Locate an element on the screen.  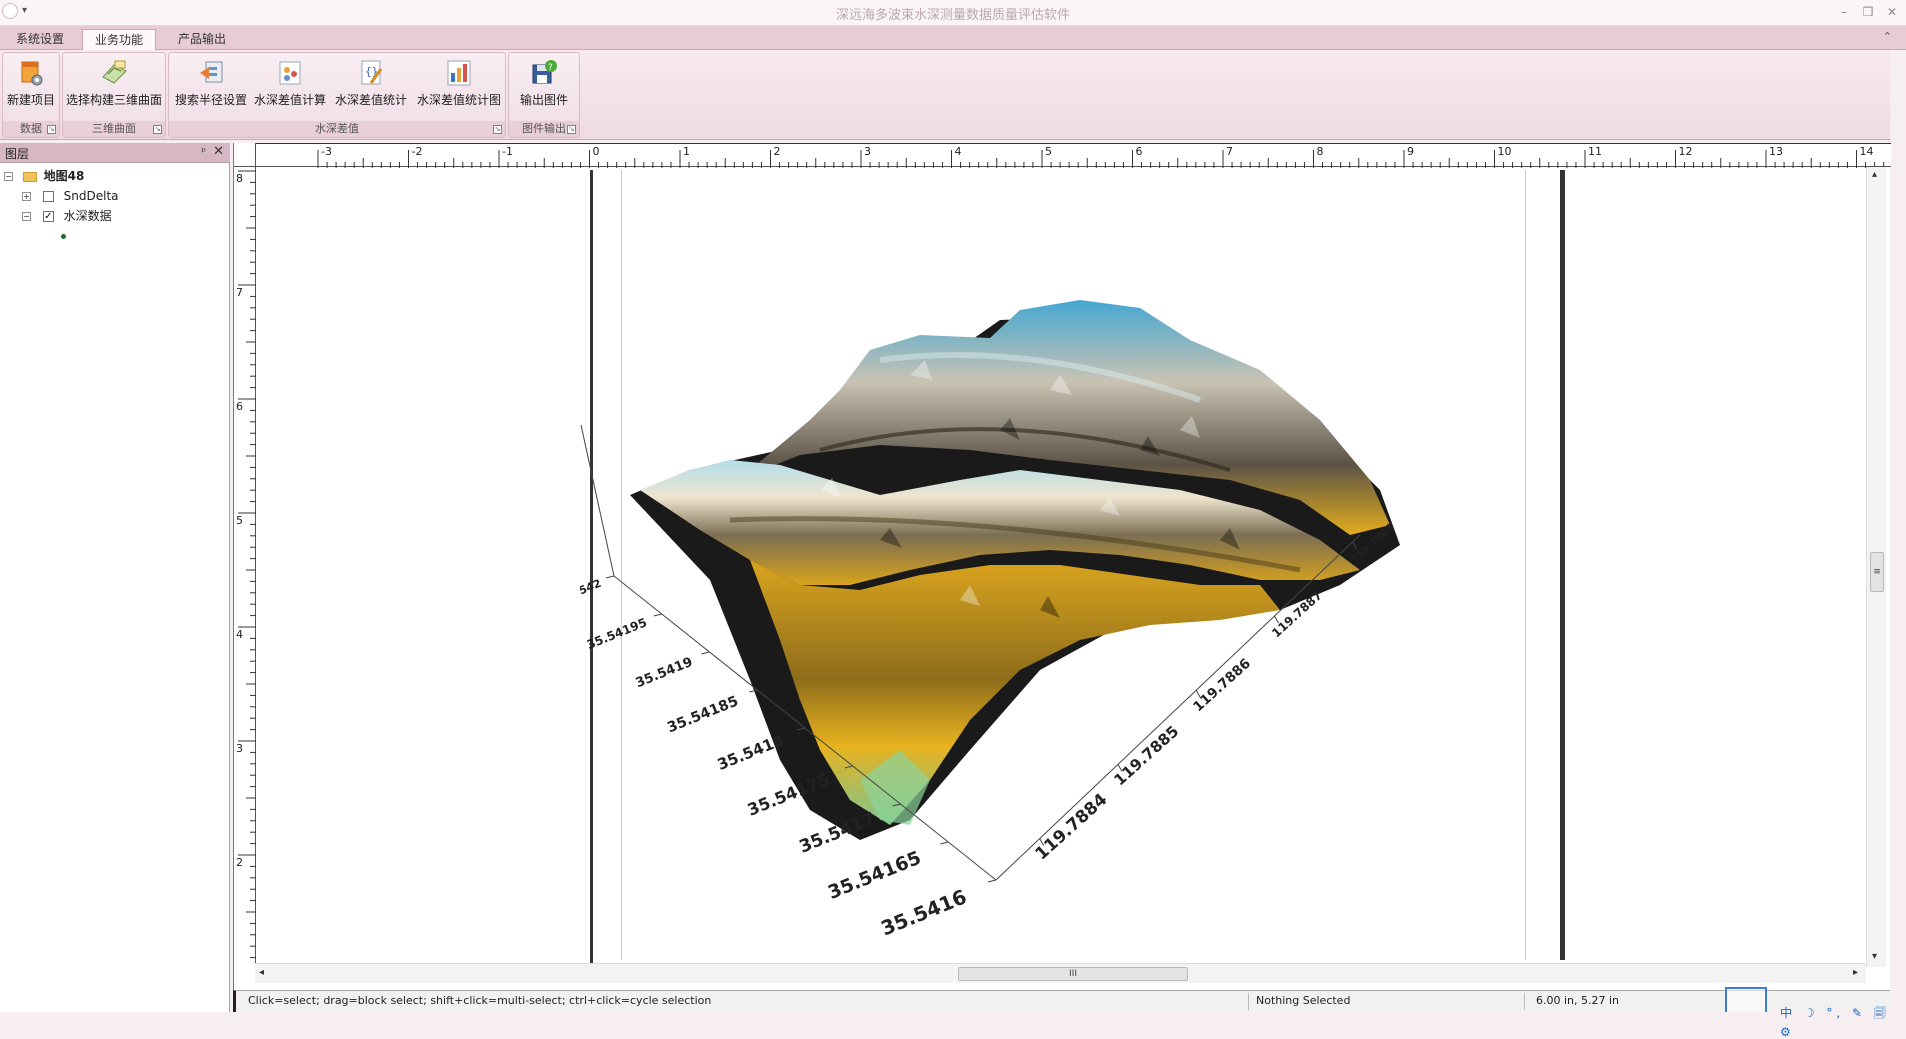
horizontal-ruler: -3 -2 -1 0 1 2 3 4 5 6 7 8 9 10 11 12 13 14 is located at coordinates (1073, 155).